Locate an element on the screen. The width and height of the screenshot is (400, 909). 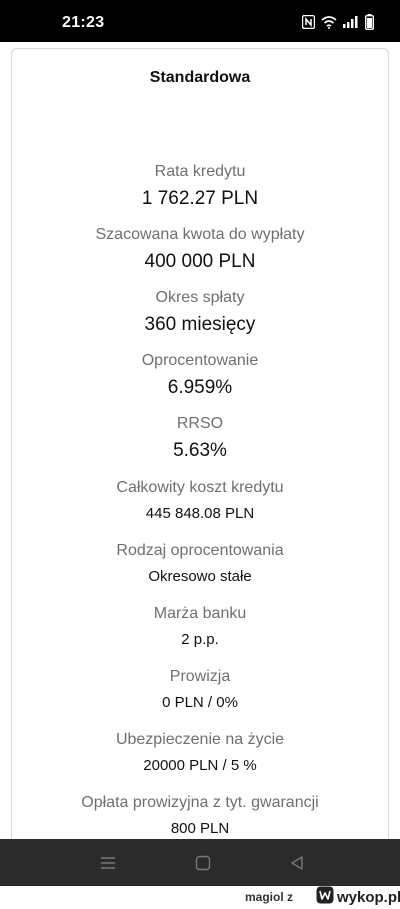
detail-label: Opłata prowizyjna z tyt. gwarancji is located at coordinates (200, 802).